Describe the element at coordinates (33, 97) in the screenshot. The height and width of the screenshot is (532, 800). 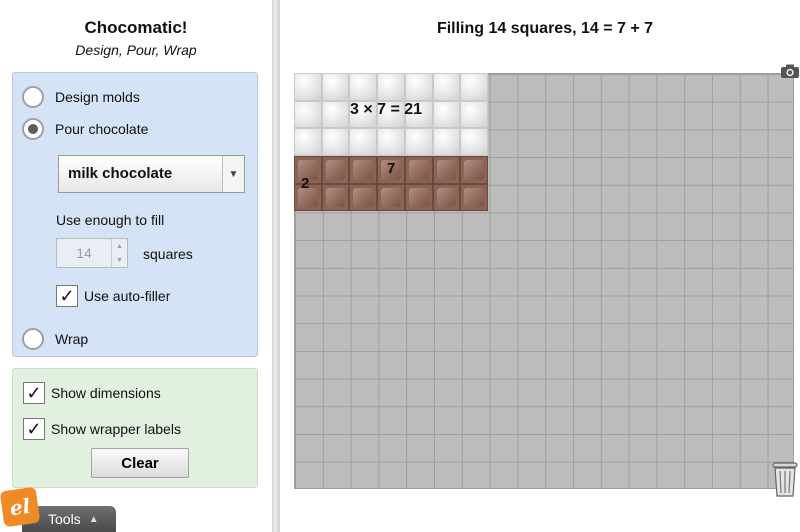
I see `design-molds-radio` at that location.